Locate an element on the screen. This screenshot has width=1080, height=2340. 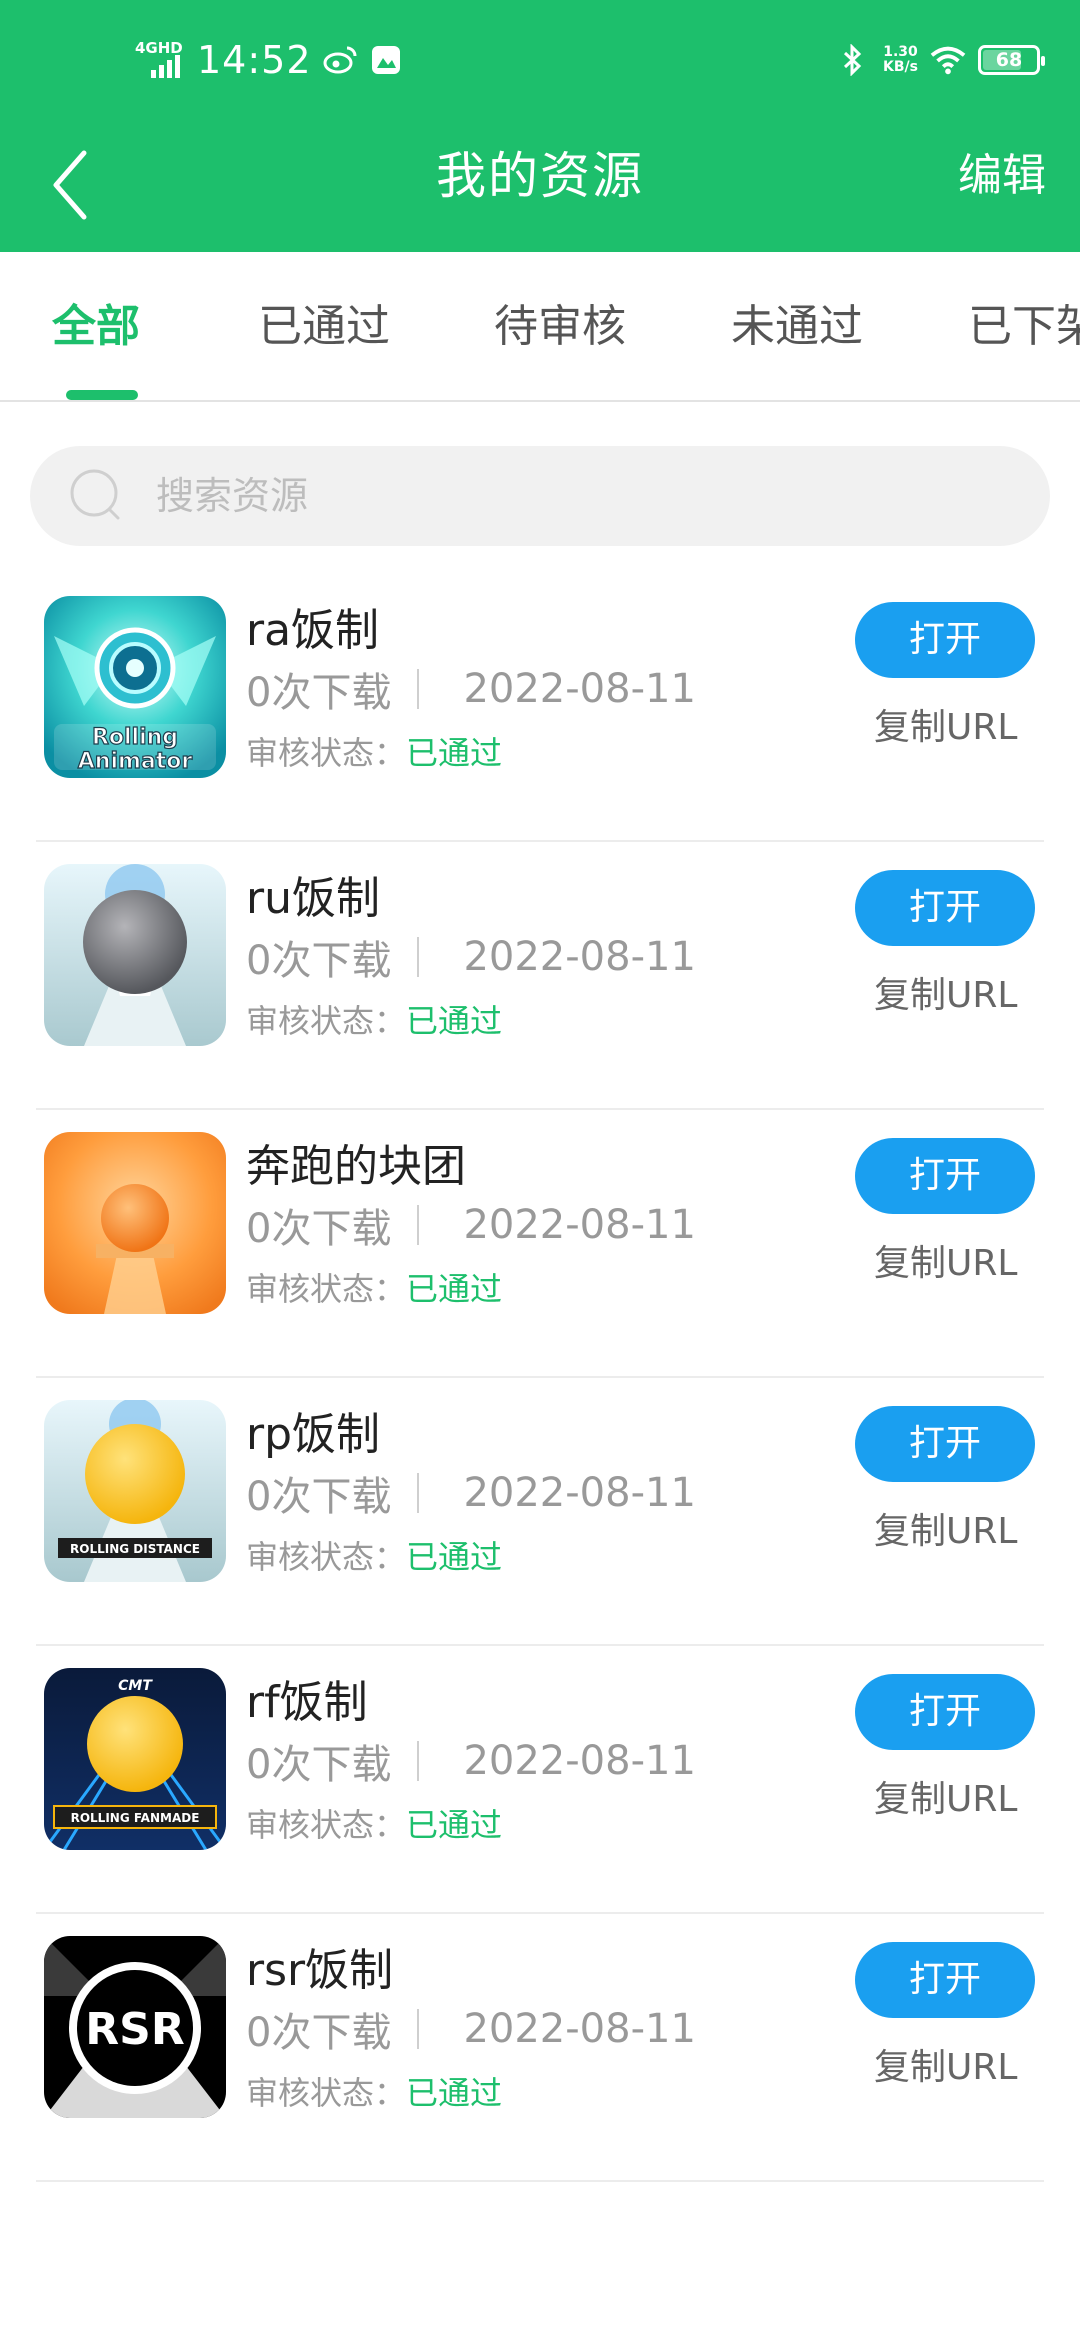
list-divider is located at coordinates (540, 2181).